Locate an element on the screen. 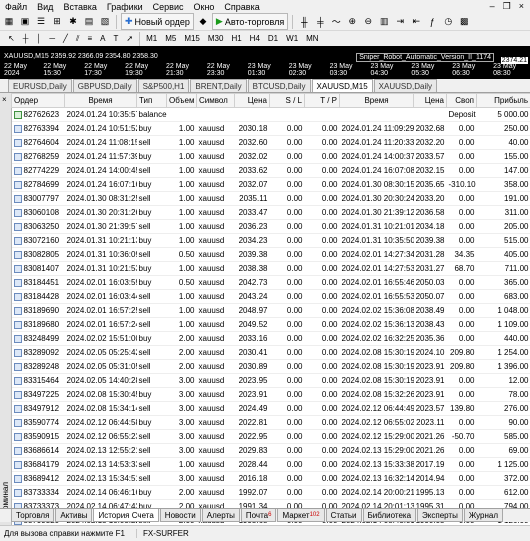 The height and width of the screenshot is (541, 530). column-header: S / L is located at coordinates (287, 101).